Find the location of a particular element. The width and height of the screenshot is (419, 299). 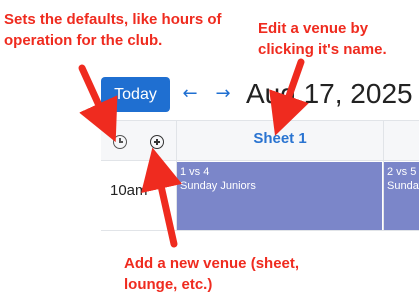

venue-name-sheet-1: Sheet 1 is located at coordinates (280, 138).